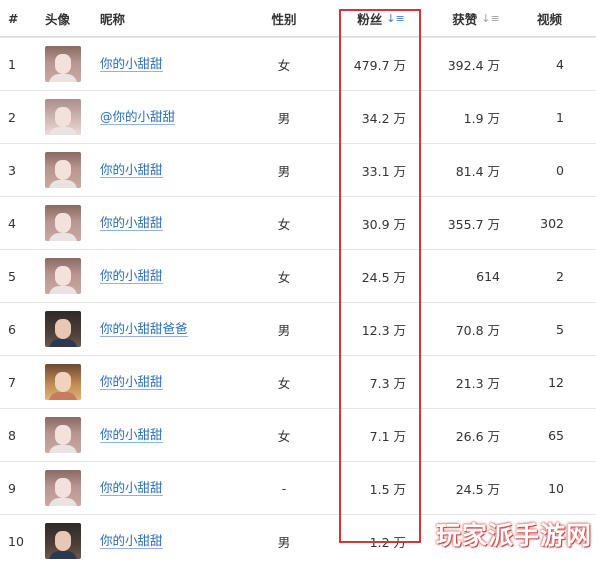 The height and width of the screenshot is (567, 596). Describe the element at coordinates (477, 330) in the screenshot. I see `likes-cell: 70.8 万` at that location.